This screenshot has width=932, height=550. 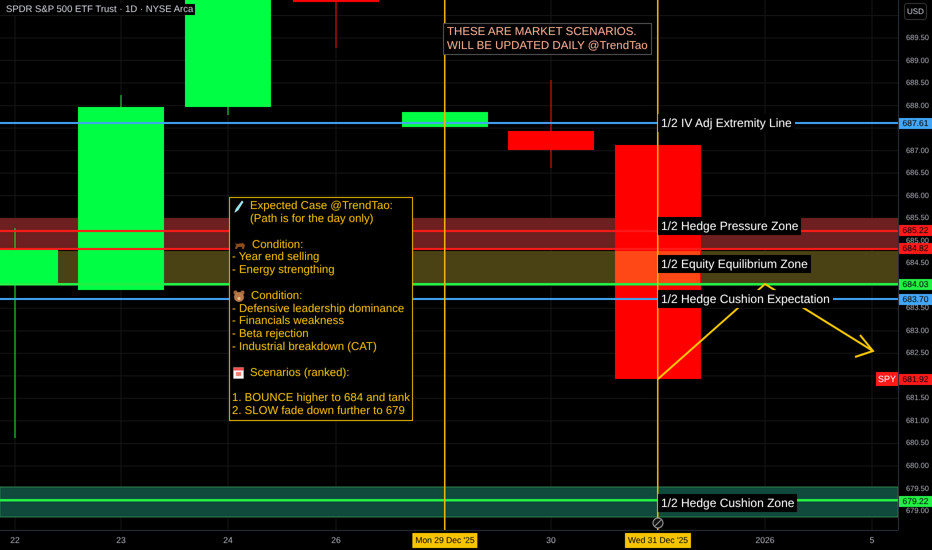 What do you see at coordinates (319, 309) in the screenshot?
I see `scenario-line: - Defensive leadership dominance` at bounding box center [319, 309].